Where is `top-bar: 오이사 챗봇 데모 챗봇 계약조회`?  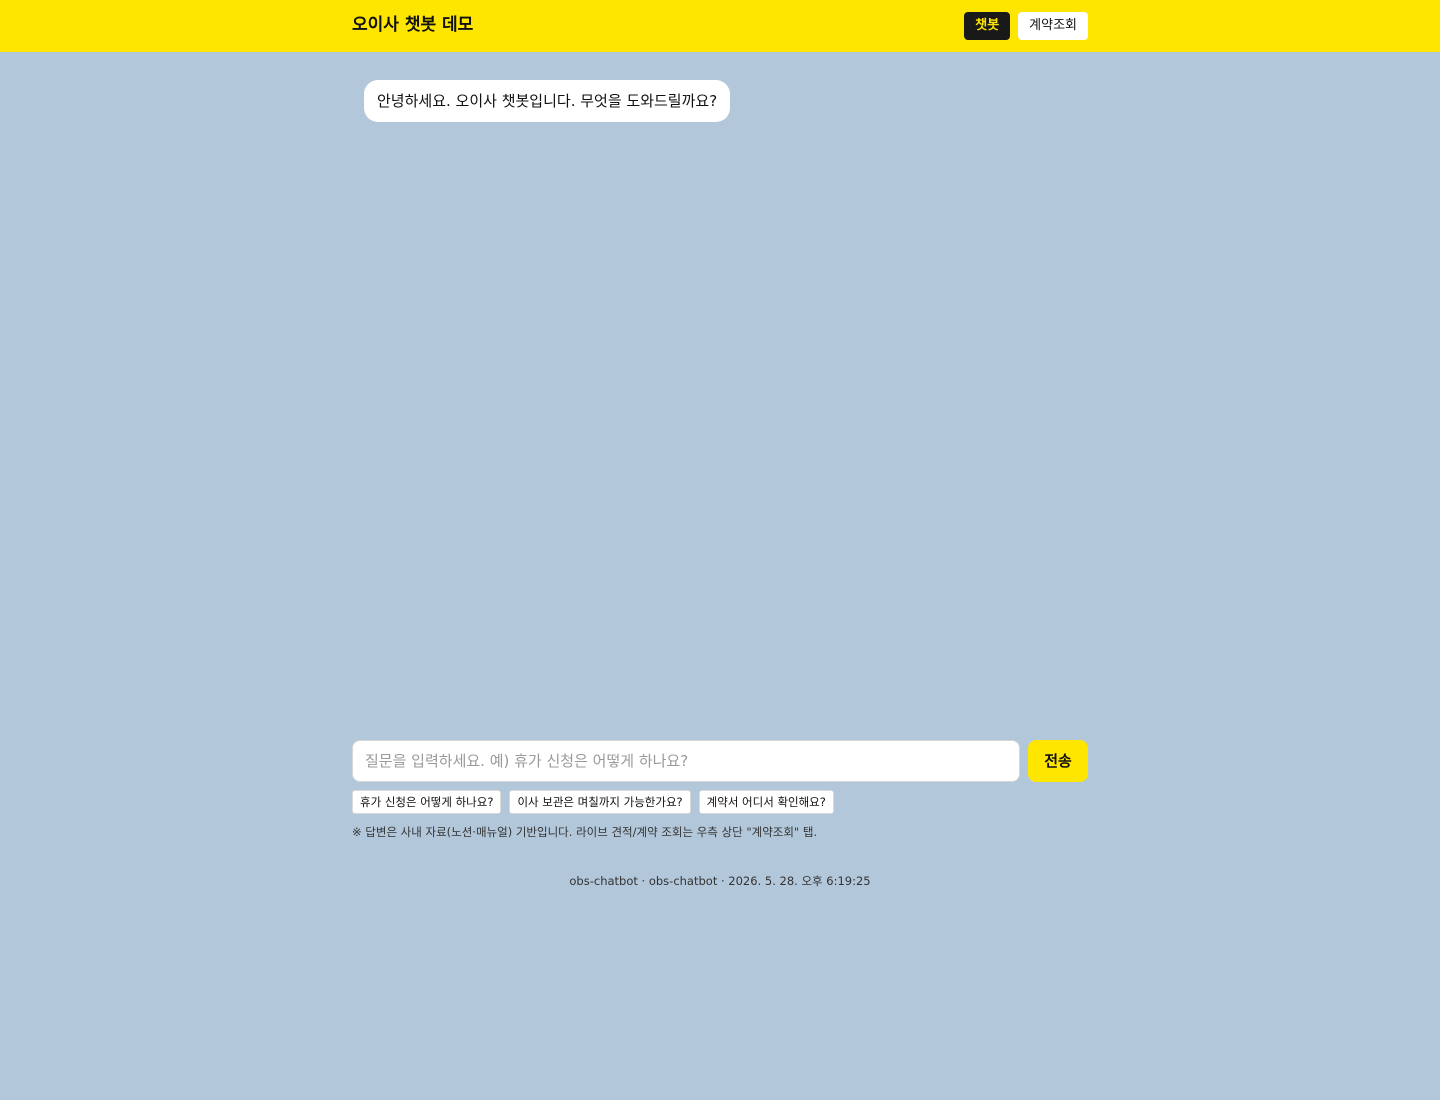 top-bar: 오이사 챗봇 데모 챗봇 계약조회 is located at coordinates (720, 26).